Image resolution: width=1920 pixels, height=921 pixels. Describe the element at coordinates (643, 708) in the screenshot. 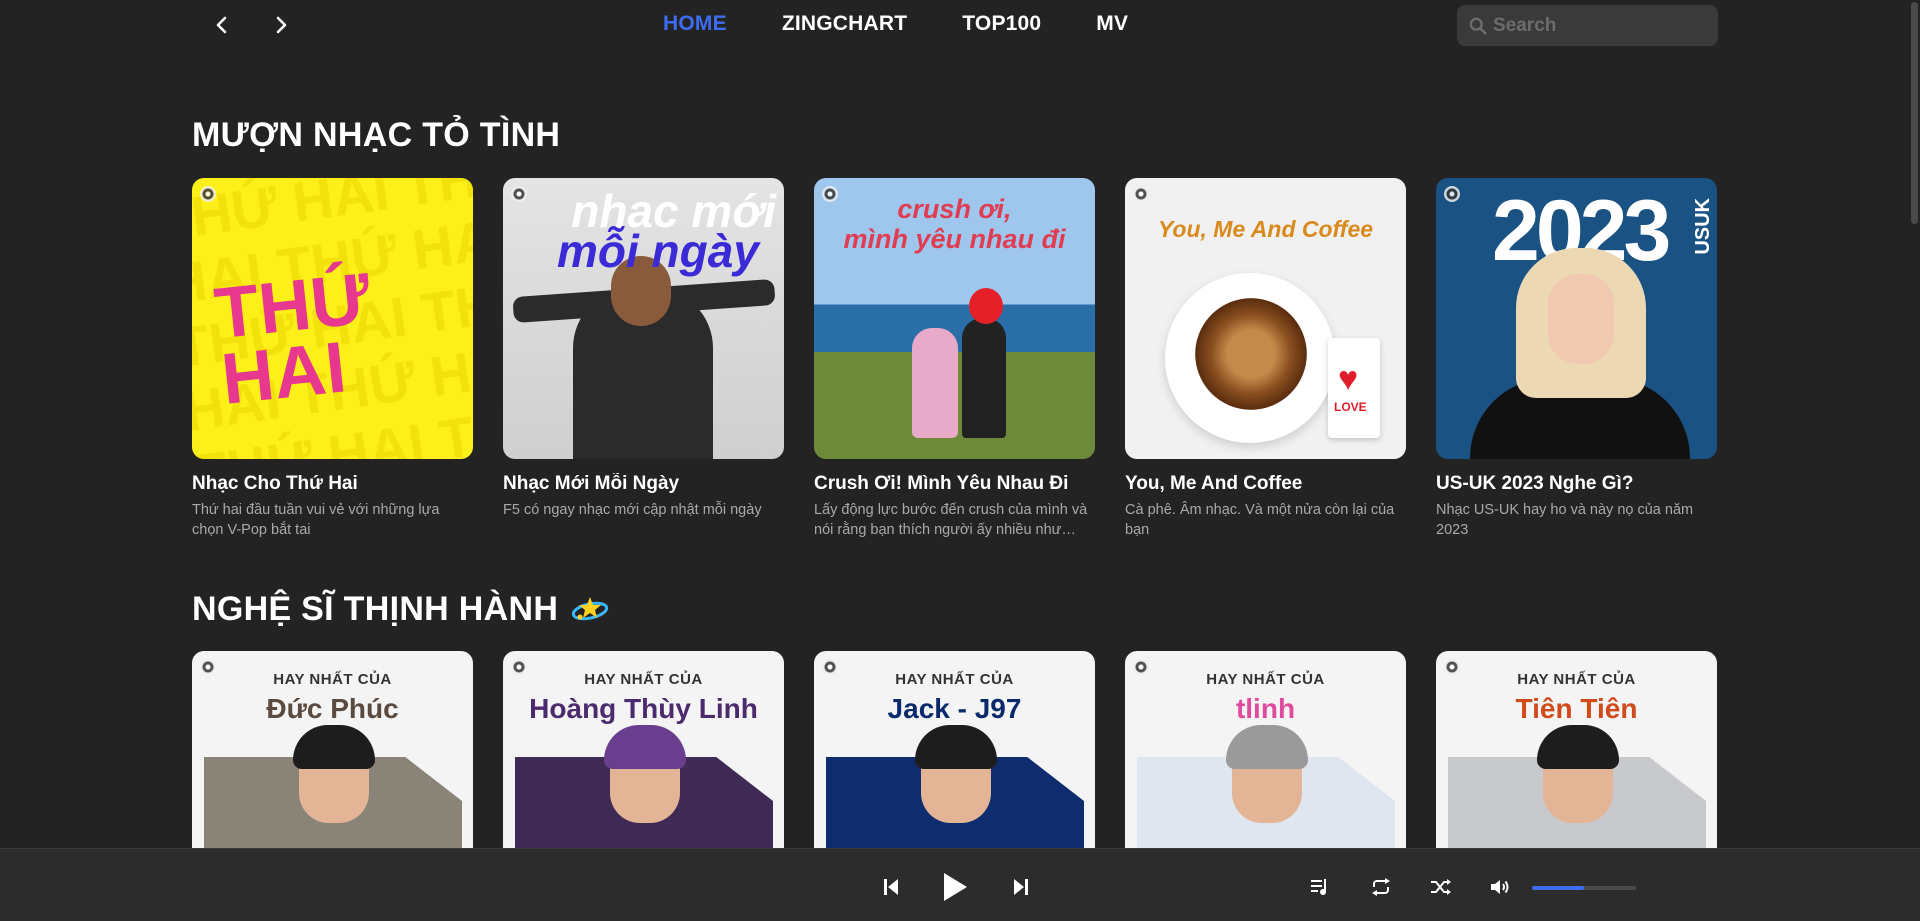

I see `artist-name: Hoàng Thùy Linh` at that location.